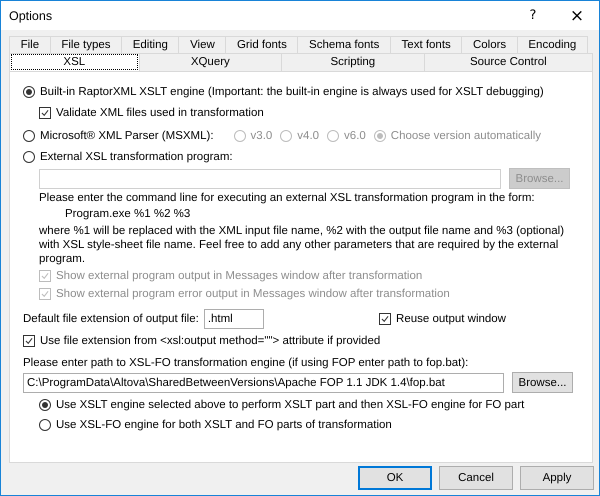  I want to click on command-line-field, so click(270, 178).